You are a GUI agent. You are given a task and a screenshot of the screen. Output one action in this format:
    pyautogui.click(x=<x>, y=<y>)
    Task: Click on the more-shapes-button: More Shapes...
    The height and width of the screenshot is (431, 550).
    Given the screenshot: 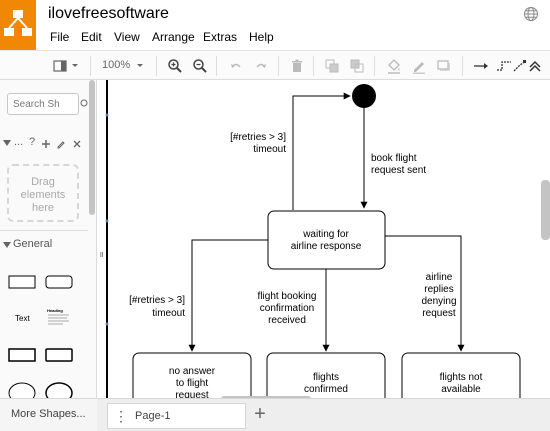 What is the action you would take?
    pyautogui.click(x=48, y=415)
    